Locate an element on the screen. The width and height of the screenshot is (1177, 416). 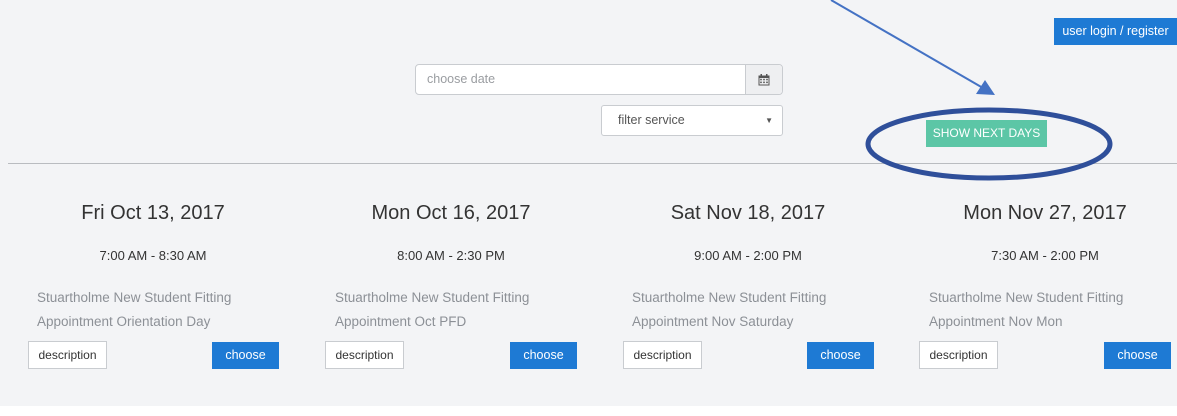
day-time: 8:00 AM - 2:30 PM is located at coordinates (451, 255).